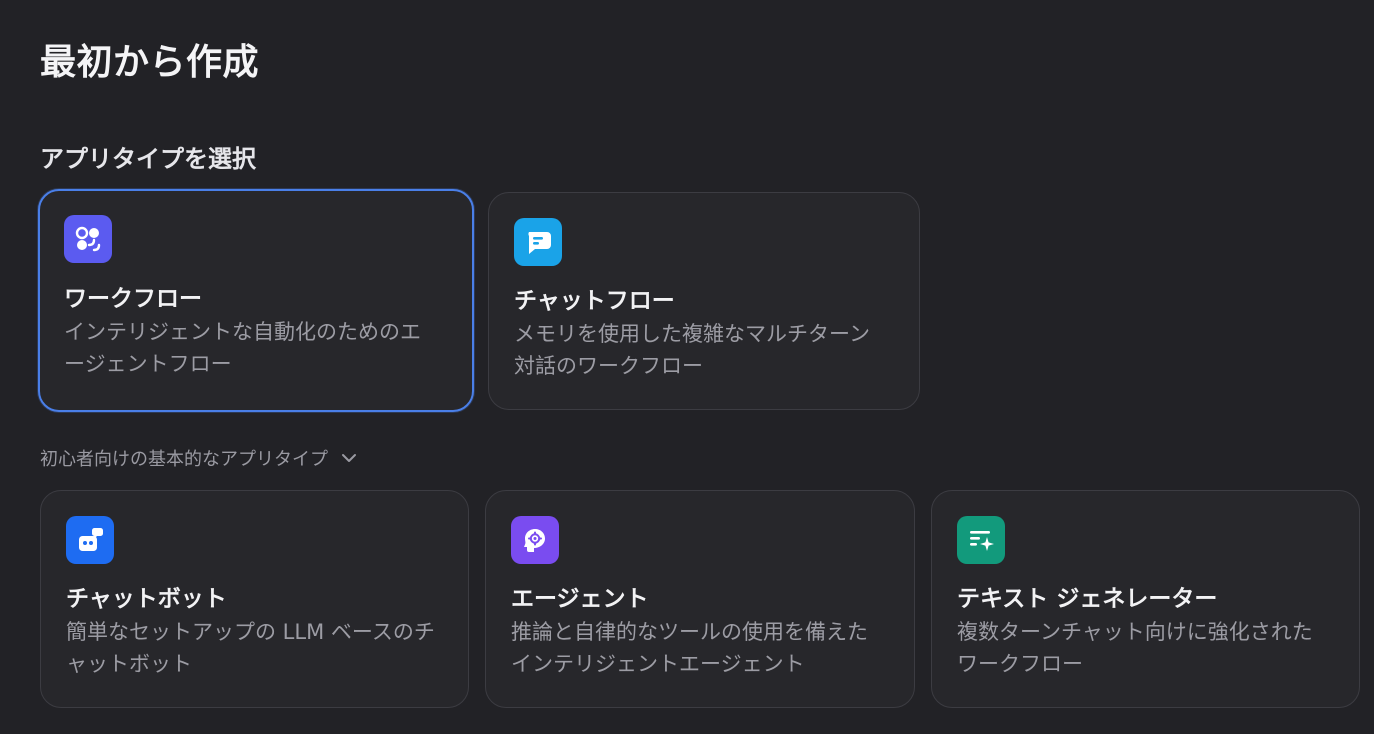 Image resolution: width=1374 pixels, height=734 pixels. I want to click on card-title: エージェント, so click(580, 599).